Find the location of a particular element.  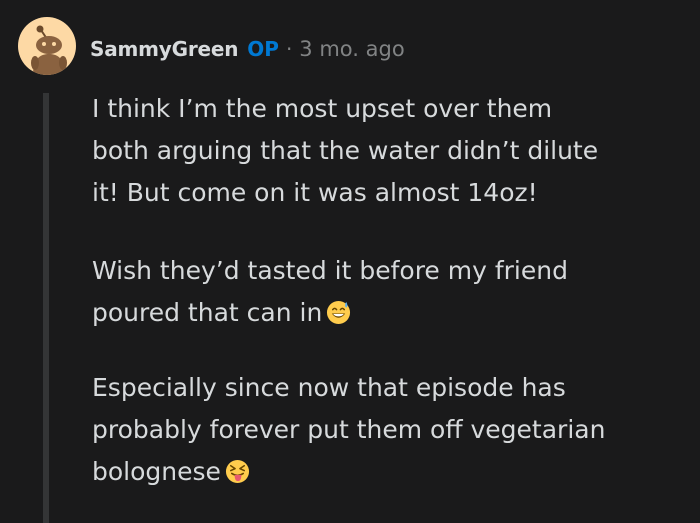

paragraph-1-line-3: it! But come on it was almost 14oz! is located at coordinates (315, 192).